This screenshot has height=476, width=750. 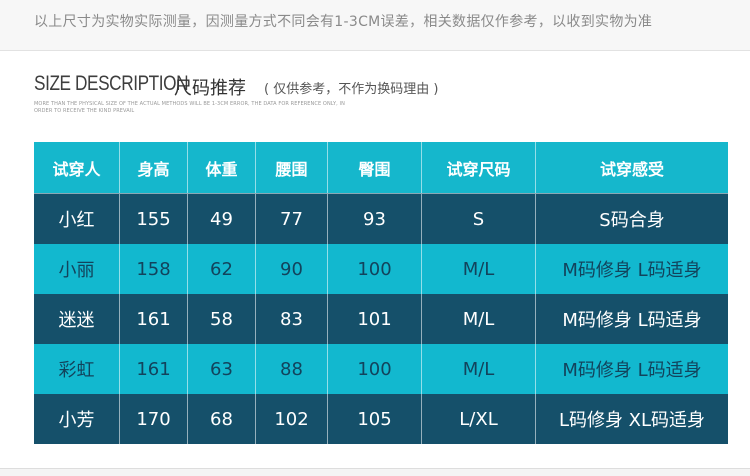 I want to click on table-cell: 155, so click(x=154, y=218).